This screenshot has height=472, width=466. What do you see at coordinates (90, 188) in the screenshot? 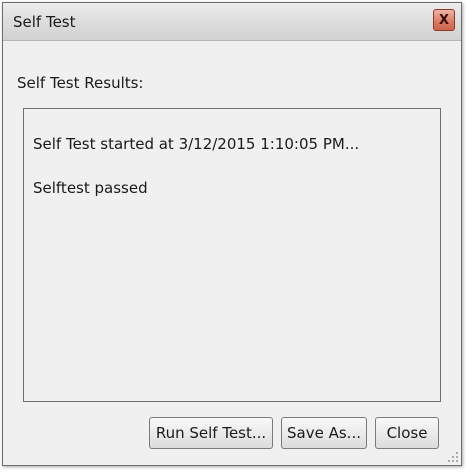
I see `results-line-status: Selftest passed` at bounding box center [90, 188].